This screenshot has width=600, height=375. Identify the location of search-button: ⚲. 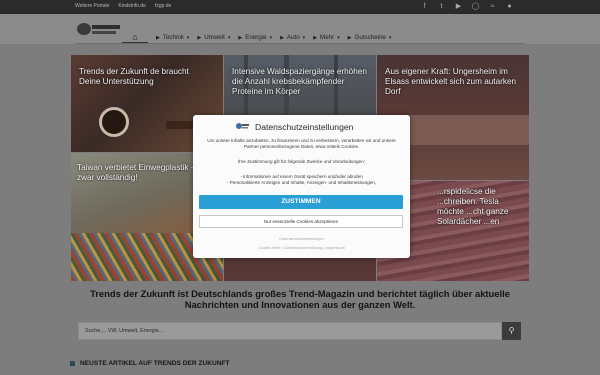
(511, 331).